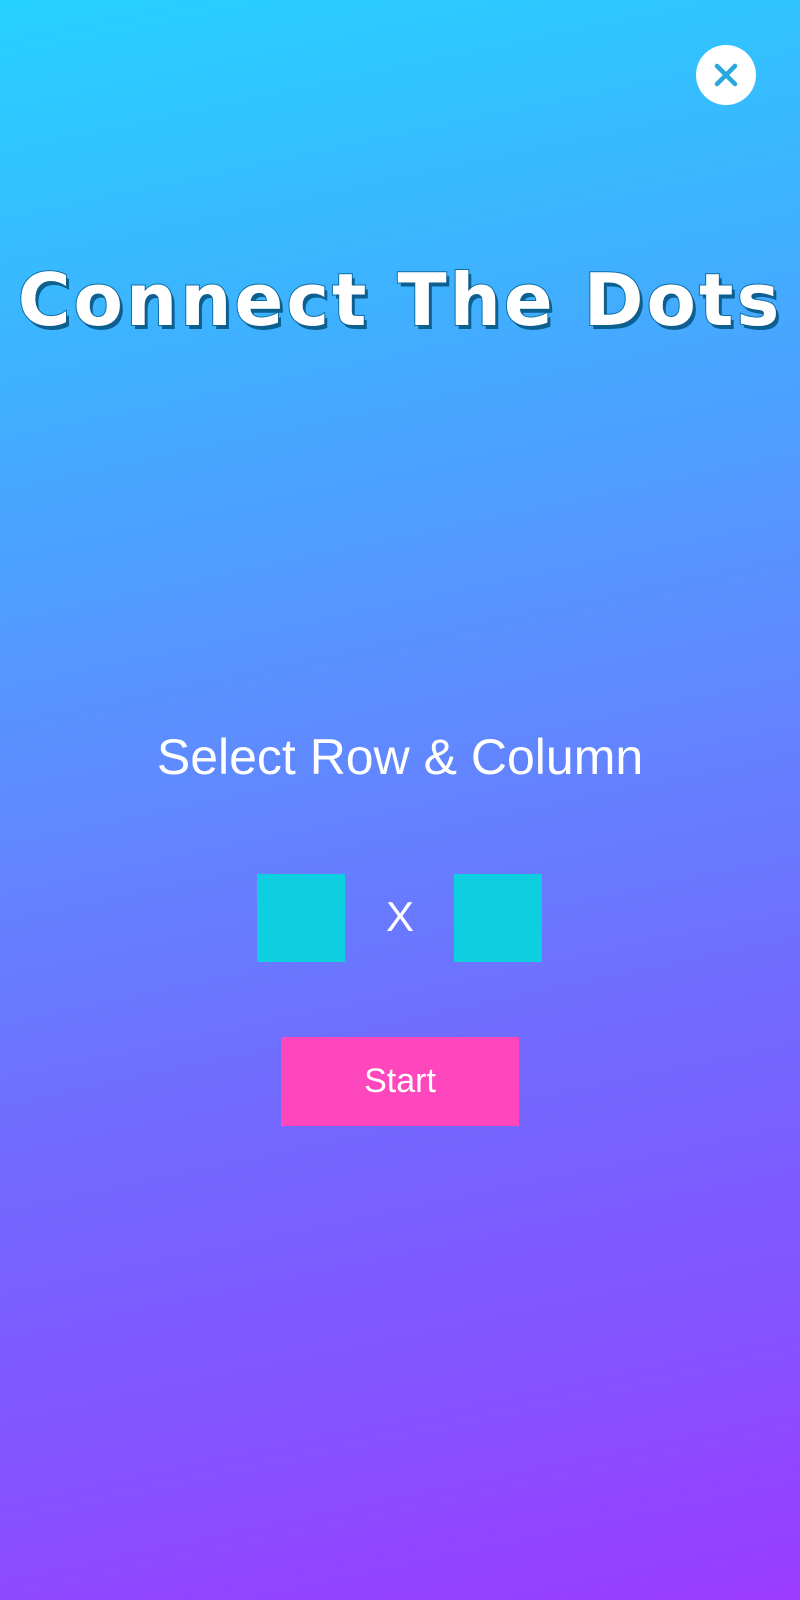 This screenshot has height=1600, width=800. What do you see at coordinates (400, 300) in the screenshot?
I see `game-title: Connect The Dots` at bounding box center [400, 300].